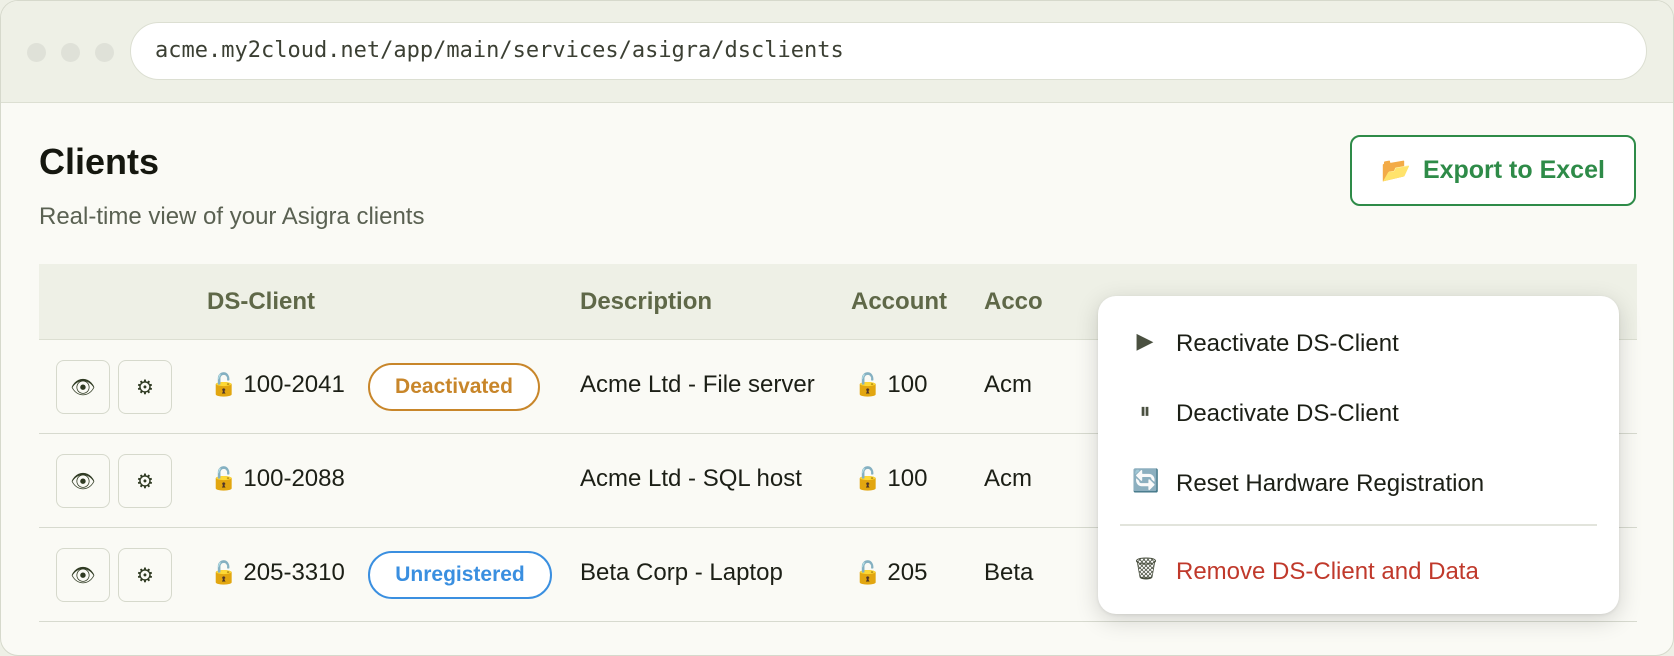  Describe the element at coordinates (1013, 302) in the screenshot. I see `column-header-account-name: Acco` at that location.